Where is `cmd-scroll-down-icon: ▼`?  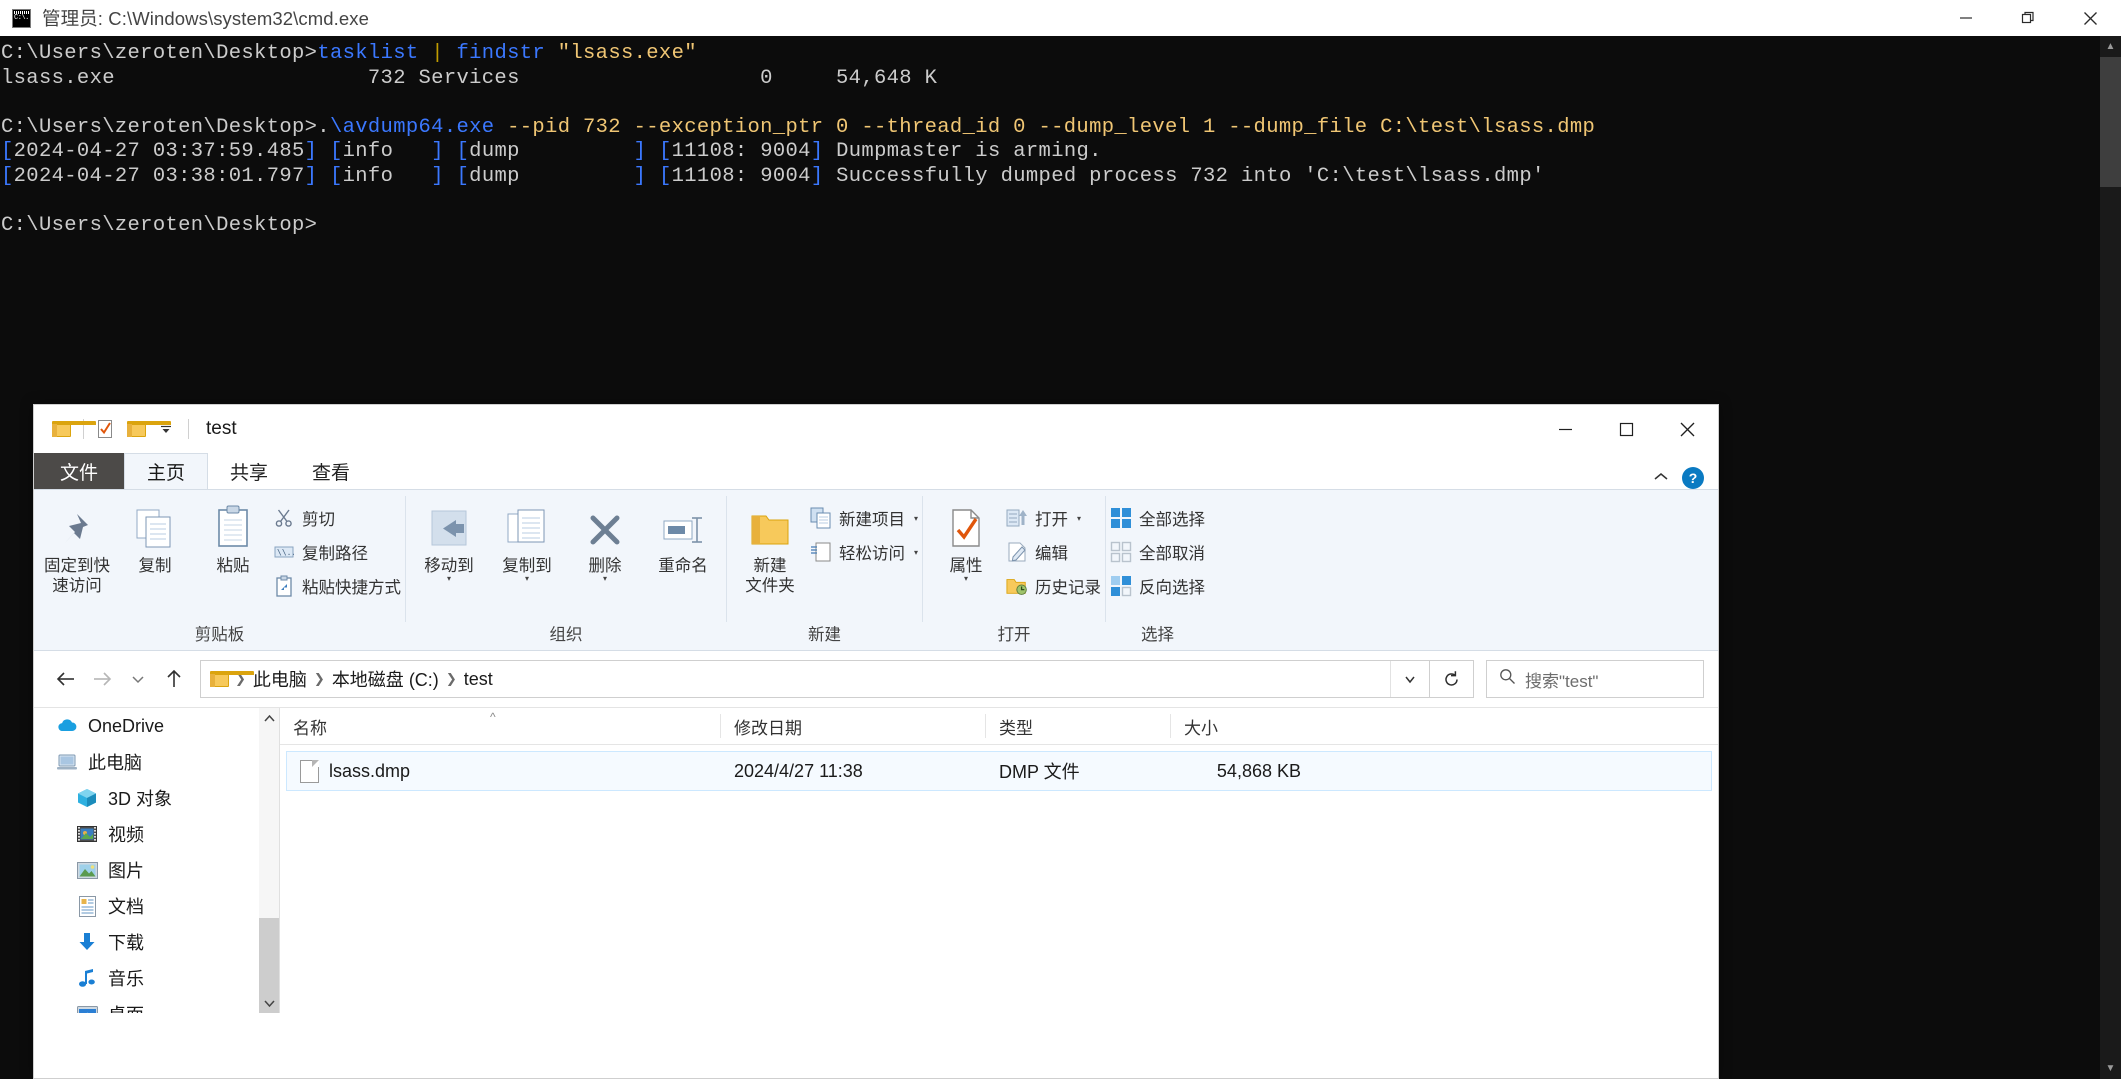
cmd-scroll-down-icon: ▼ is located at coordinates (2110, 1068).